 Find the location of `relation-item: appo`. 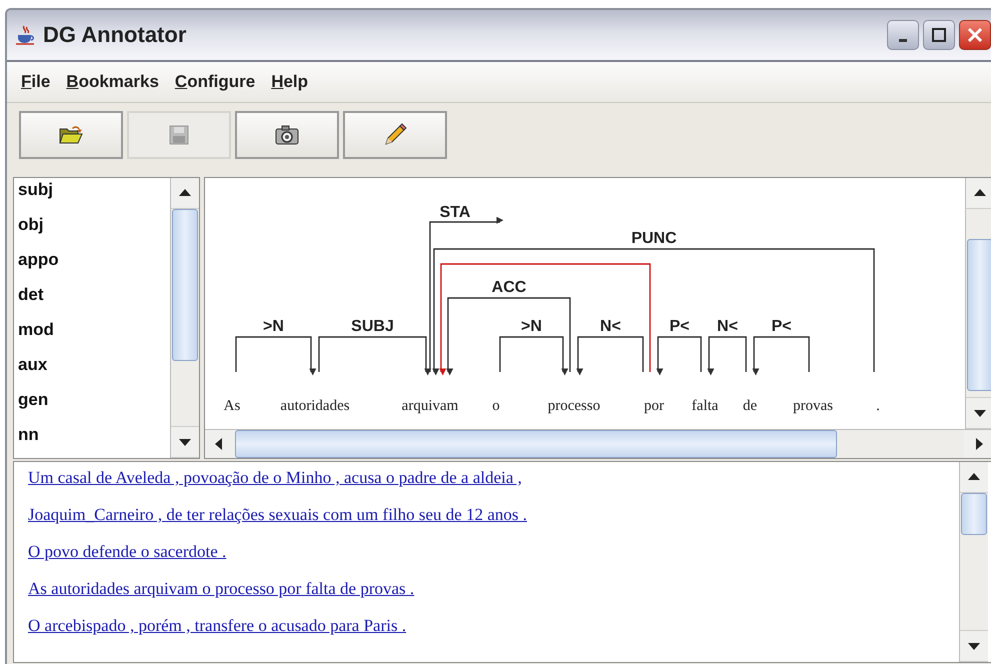

relation-item: appo is located at coordinates (92, 267).